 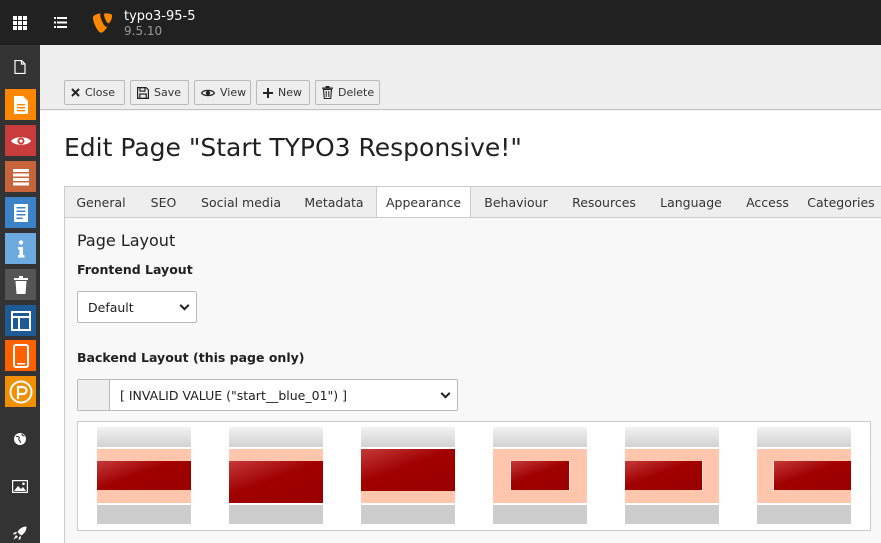 What do you see at coordinates (233, 92) in the screenshot?
I see `view-button-label: View` at bounding box center [233, 92].